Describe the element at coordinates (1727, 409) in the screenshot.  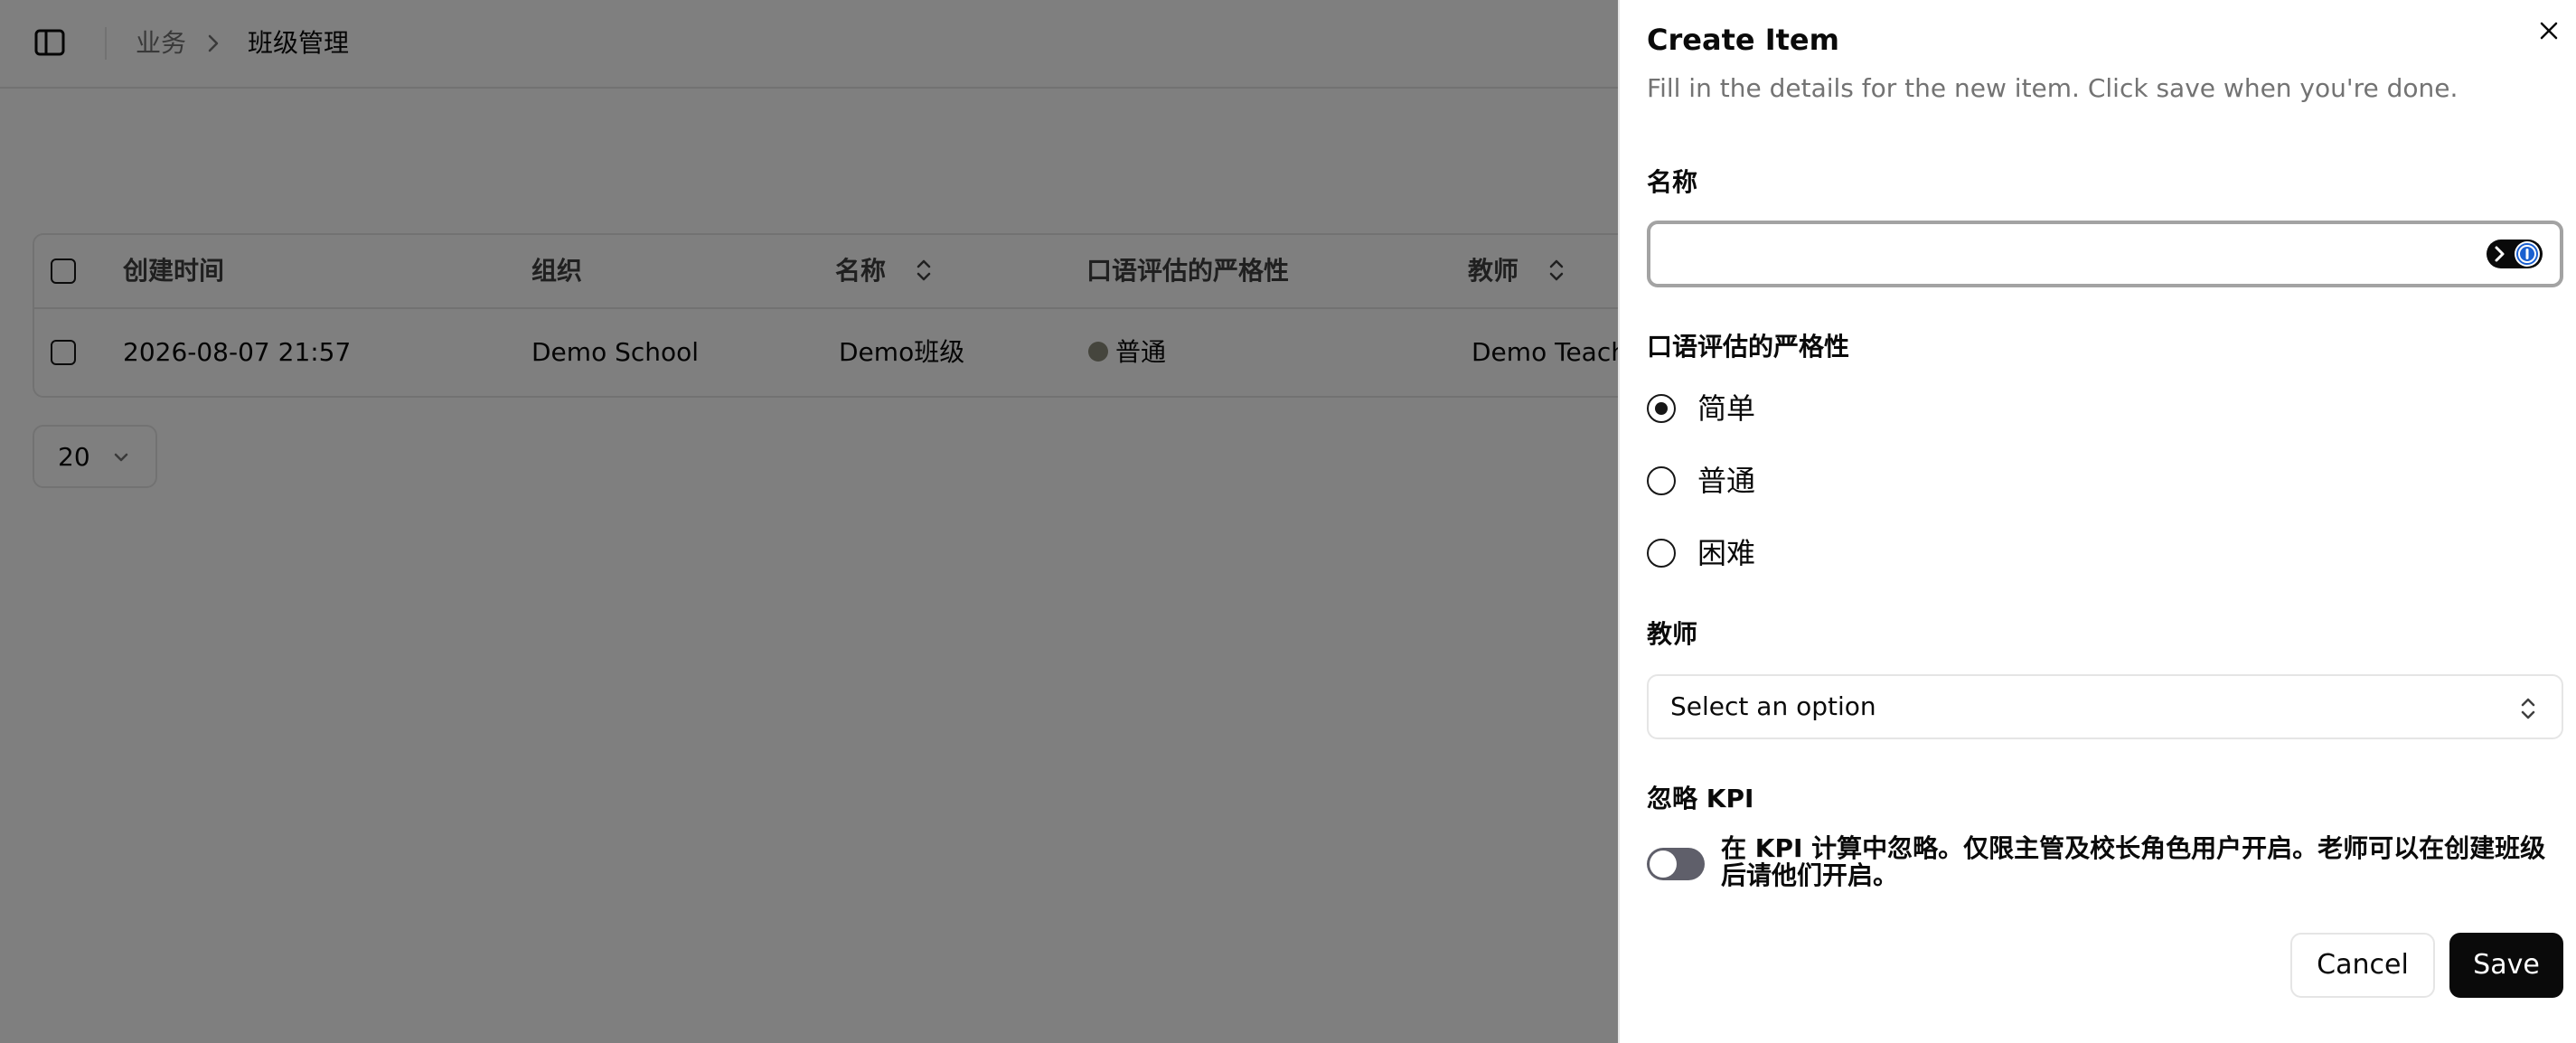
I see `radio-label: 简单` at that location.